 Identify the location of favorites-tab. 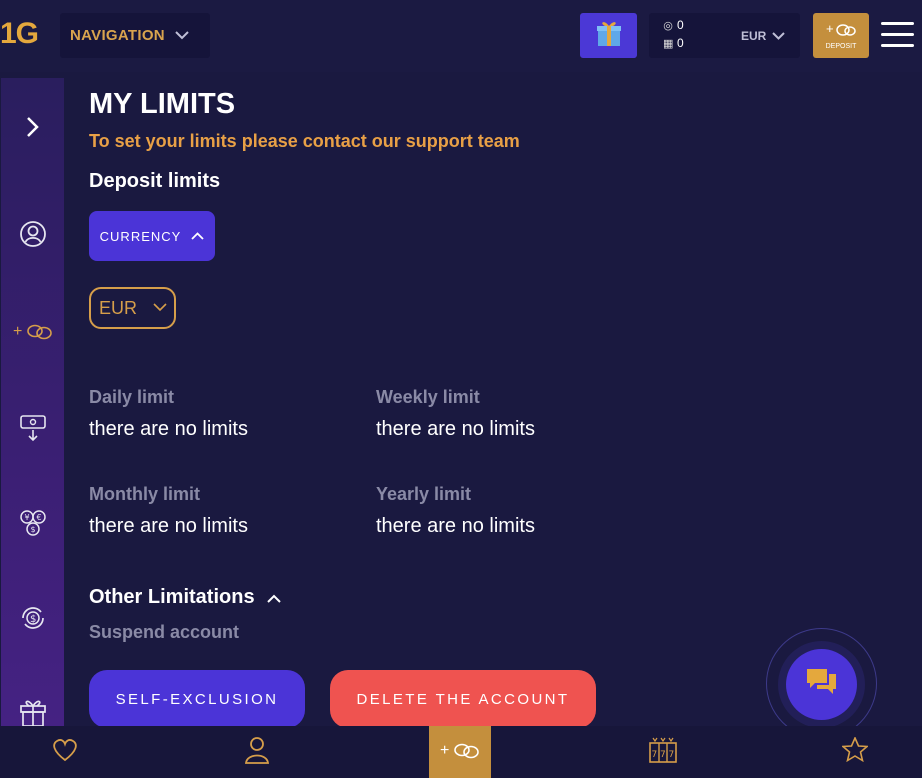
(65, 752).